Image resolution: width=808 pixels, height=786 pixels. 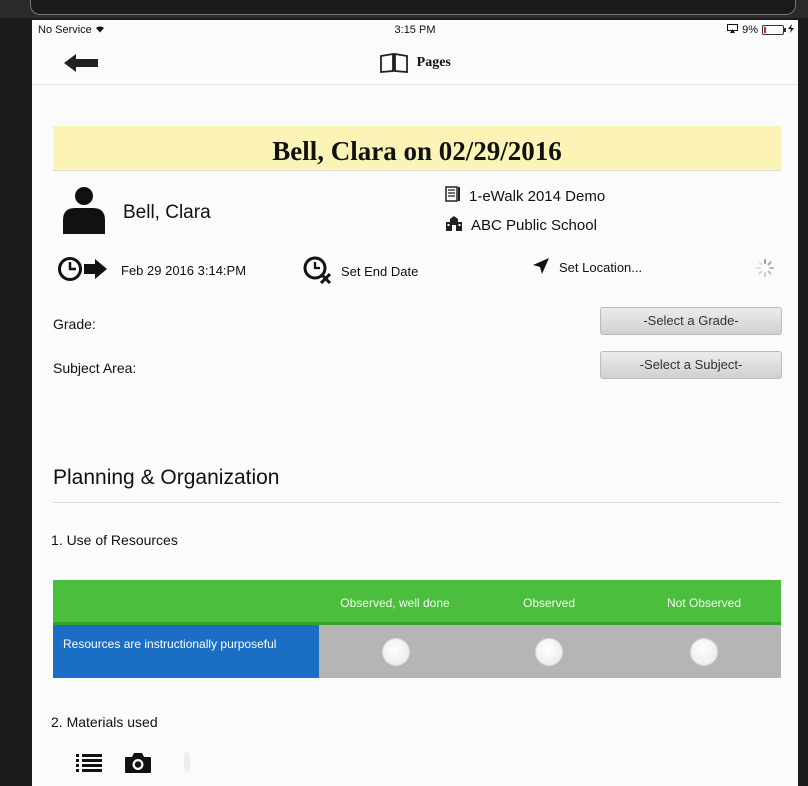 What do you see at coordinates (85, 270) in the screenshot?
I see `clock-arrow-icon` at bounding box center [85, 270].